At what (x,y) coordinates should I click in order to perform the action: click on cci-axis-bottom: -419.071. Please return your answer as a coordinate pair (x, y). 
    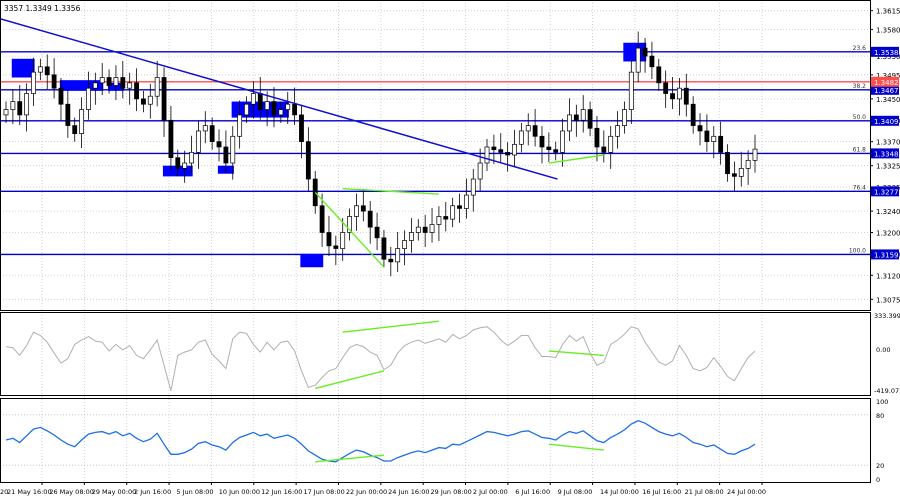
    Looking at the image, I should click on (887, 391).